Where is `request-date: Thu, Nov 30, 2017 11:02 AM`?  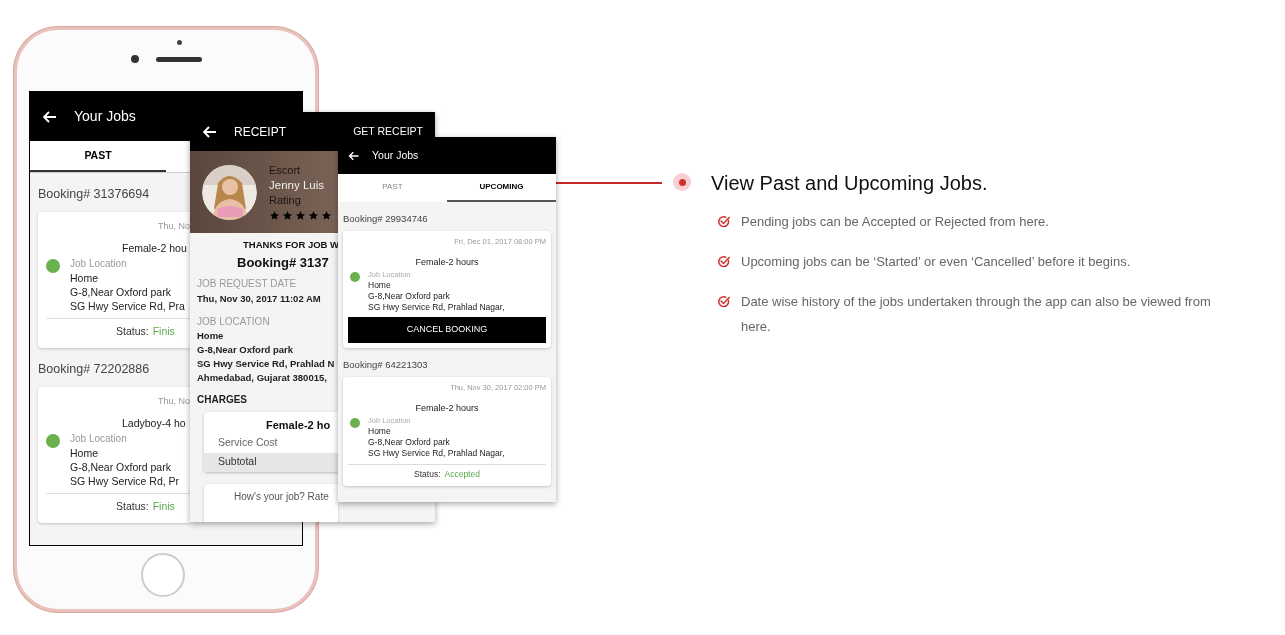
request-date: Thu, Nov 30, 2017 11:02 AM is located at coordinates (259, 298).